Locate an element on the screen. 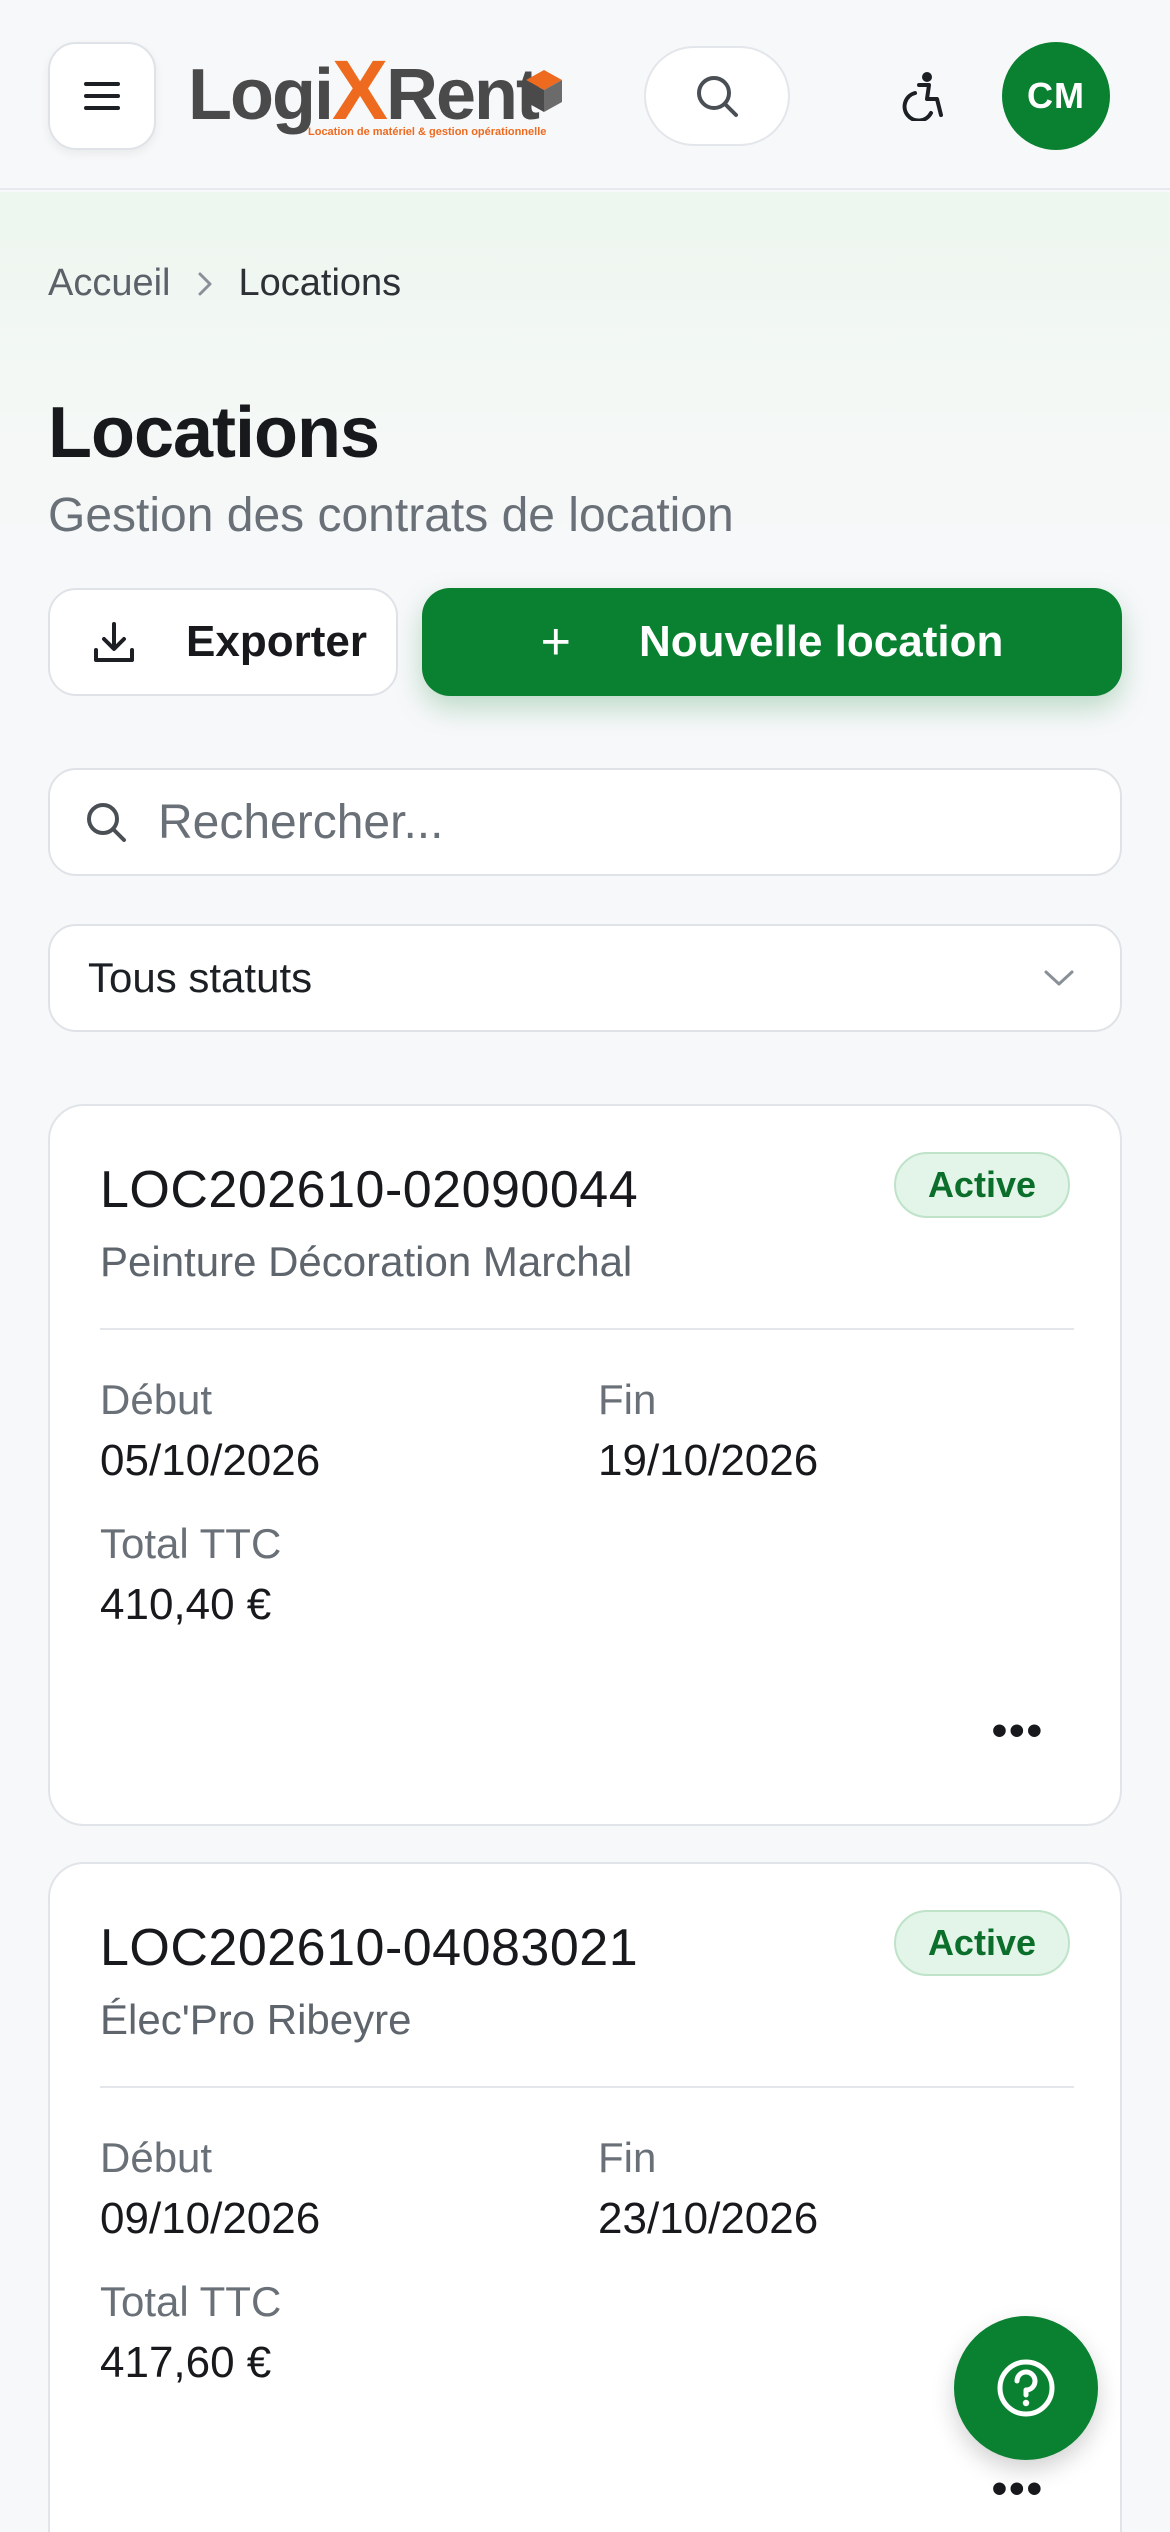  search-field is located at coordinates (585, 822).